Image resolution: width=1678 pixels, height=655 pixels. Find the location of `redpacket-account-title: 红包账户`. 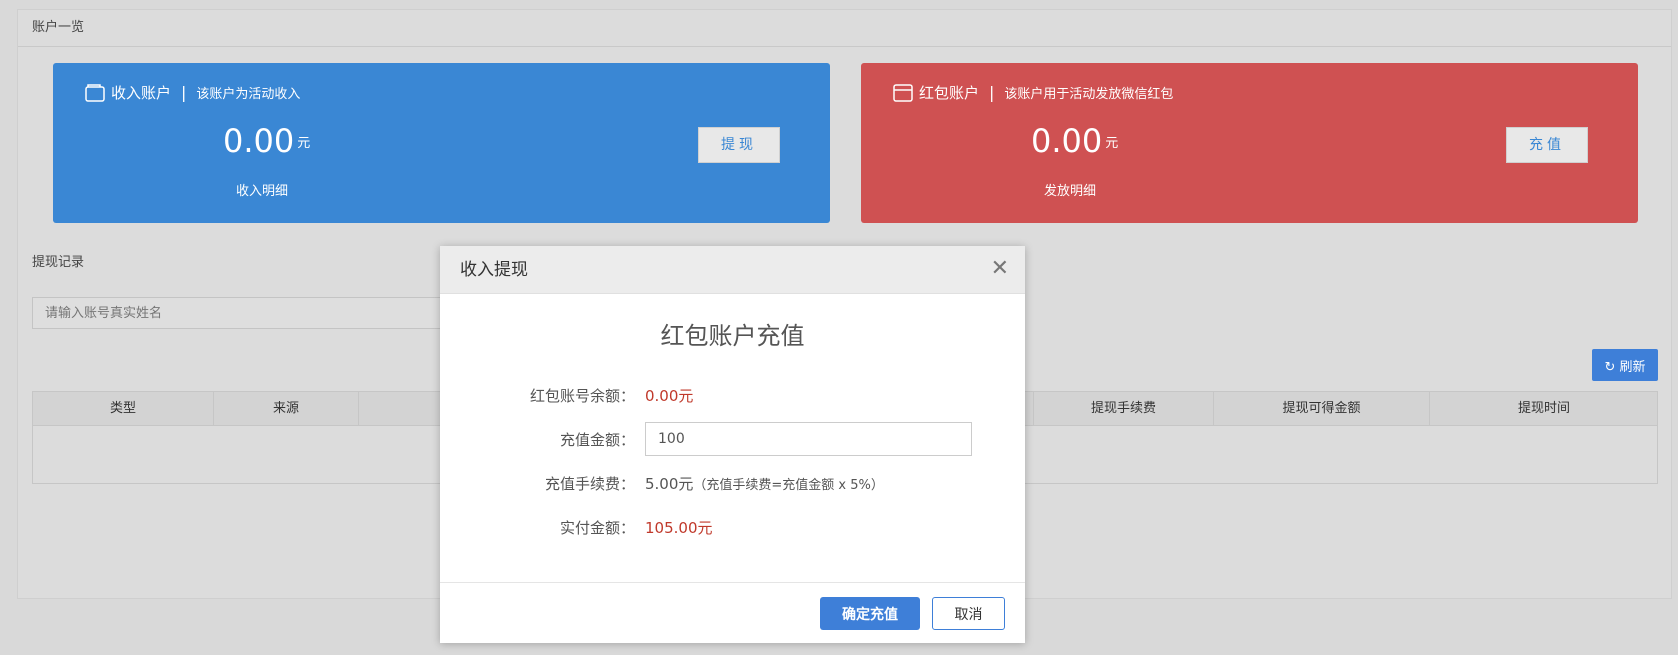

redpacket-account-title: 红包账户 is located at coordinates (949, 93).